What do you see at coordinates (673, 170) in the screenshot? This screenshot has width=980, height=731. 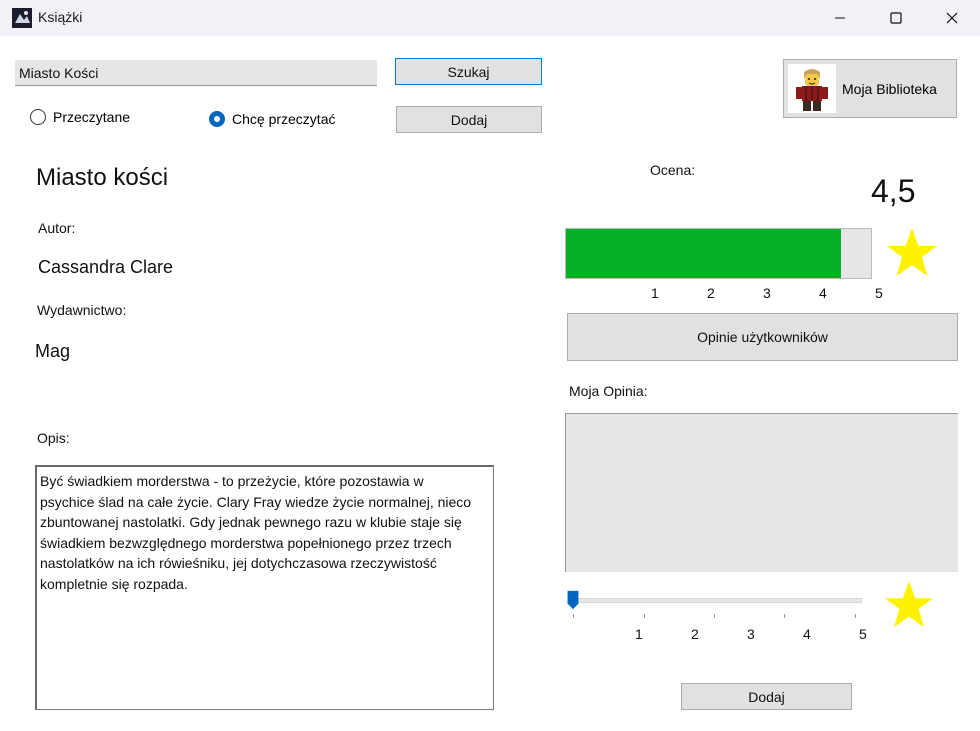 I see `rating-label: Ocena:` at bounding box center [673, 170].